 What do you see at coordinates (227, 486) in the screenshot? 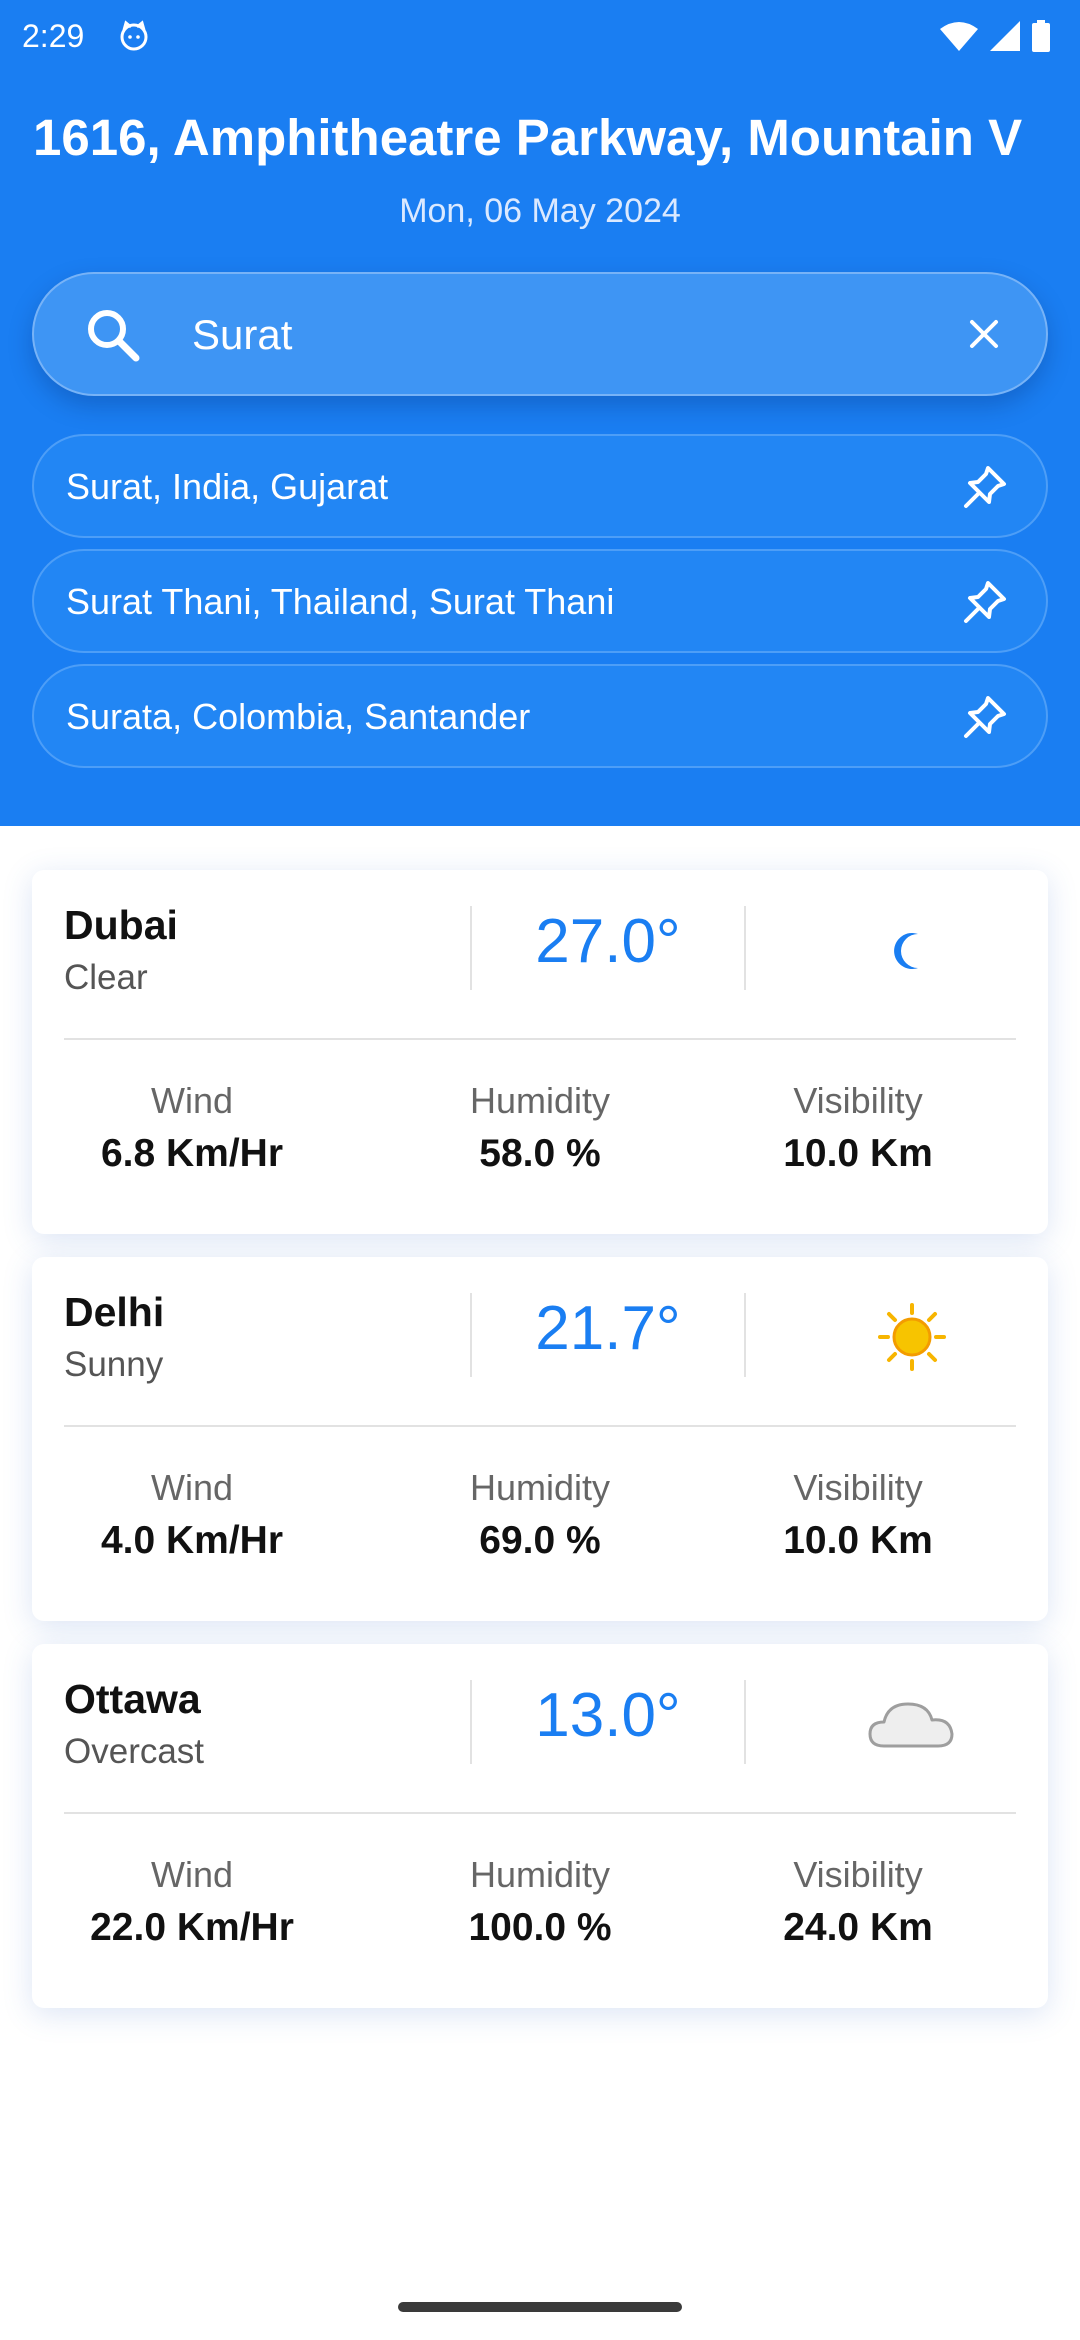
I see `suggestion-label: Surat, India, Gujarat` at bounding box center [227, 486].